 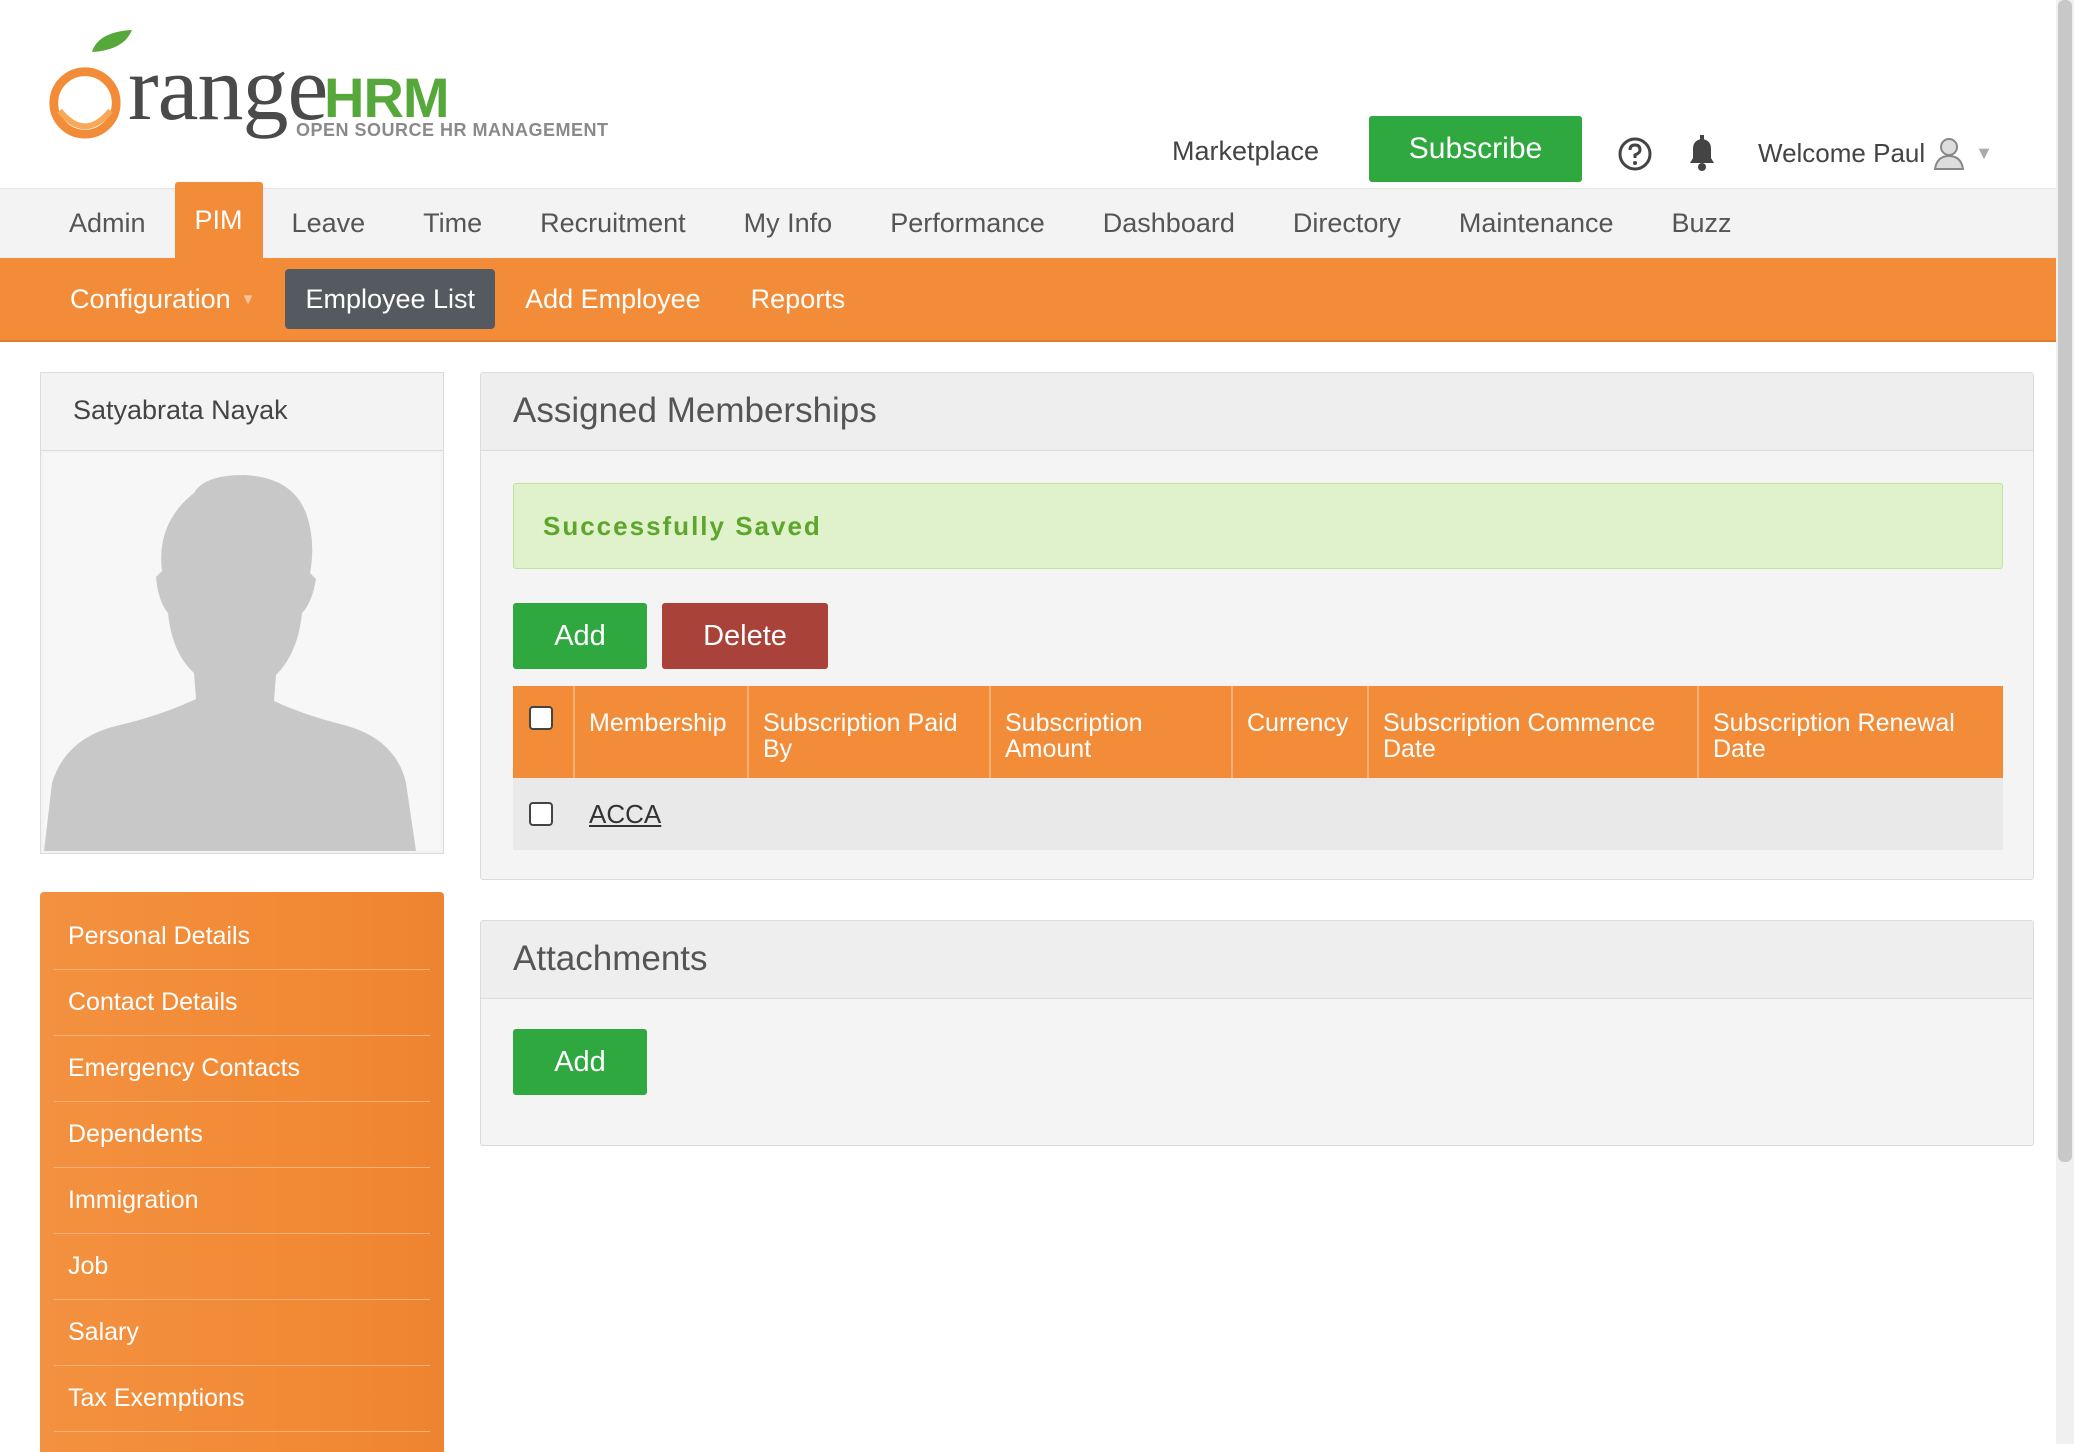 What do you see at coordinates (613, 299) in the screenshot?
I see `subnav-add-employee: Add Employee` at bounding box center [613, 299].